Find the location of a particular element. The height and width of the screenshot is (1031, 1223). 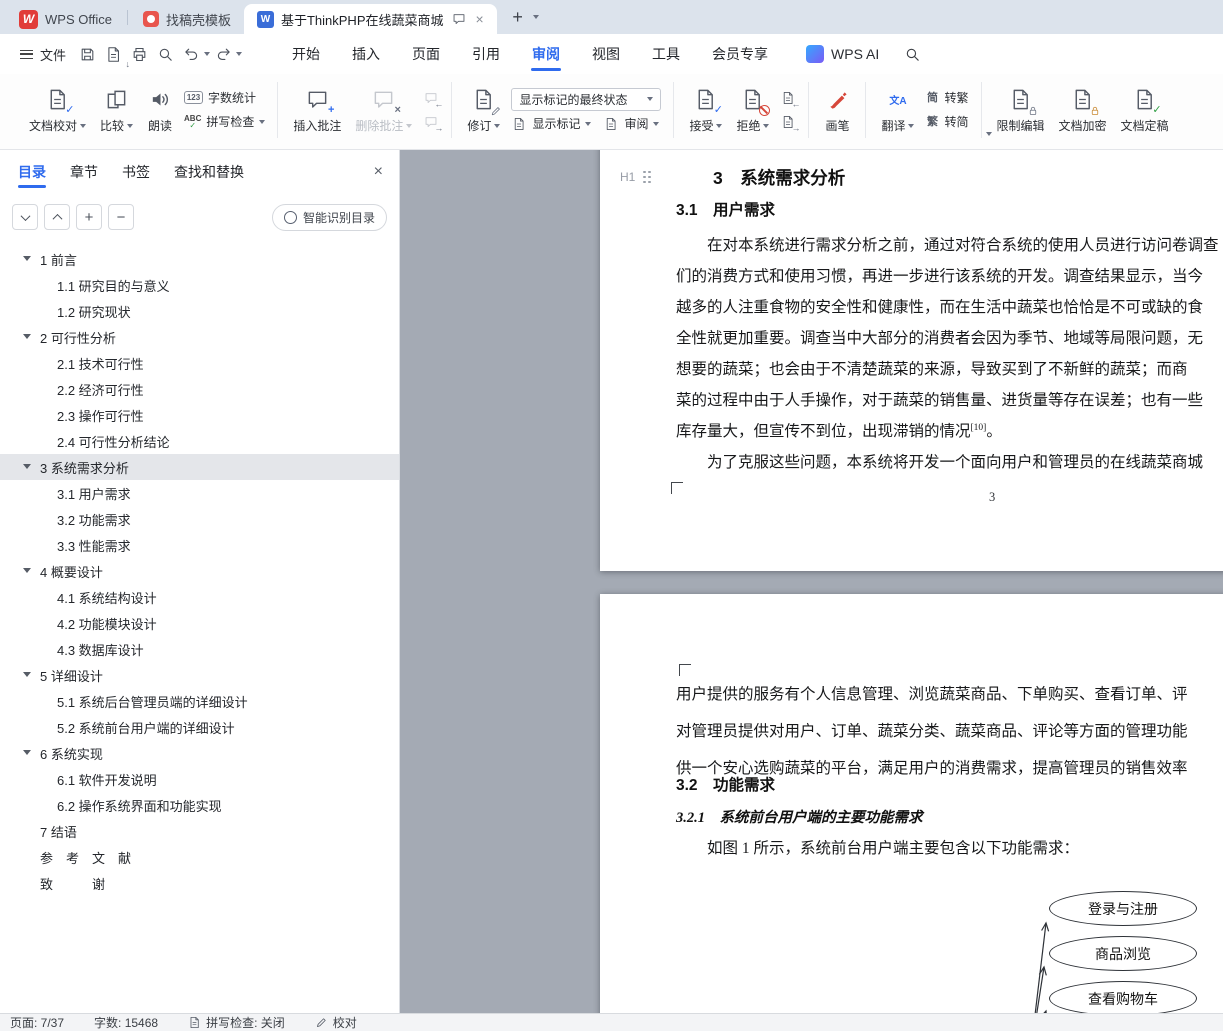

show-markup-button: 显示标记 is located at coordinates (551, 124).